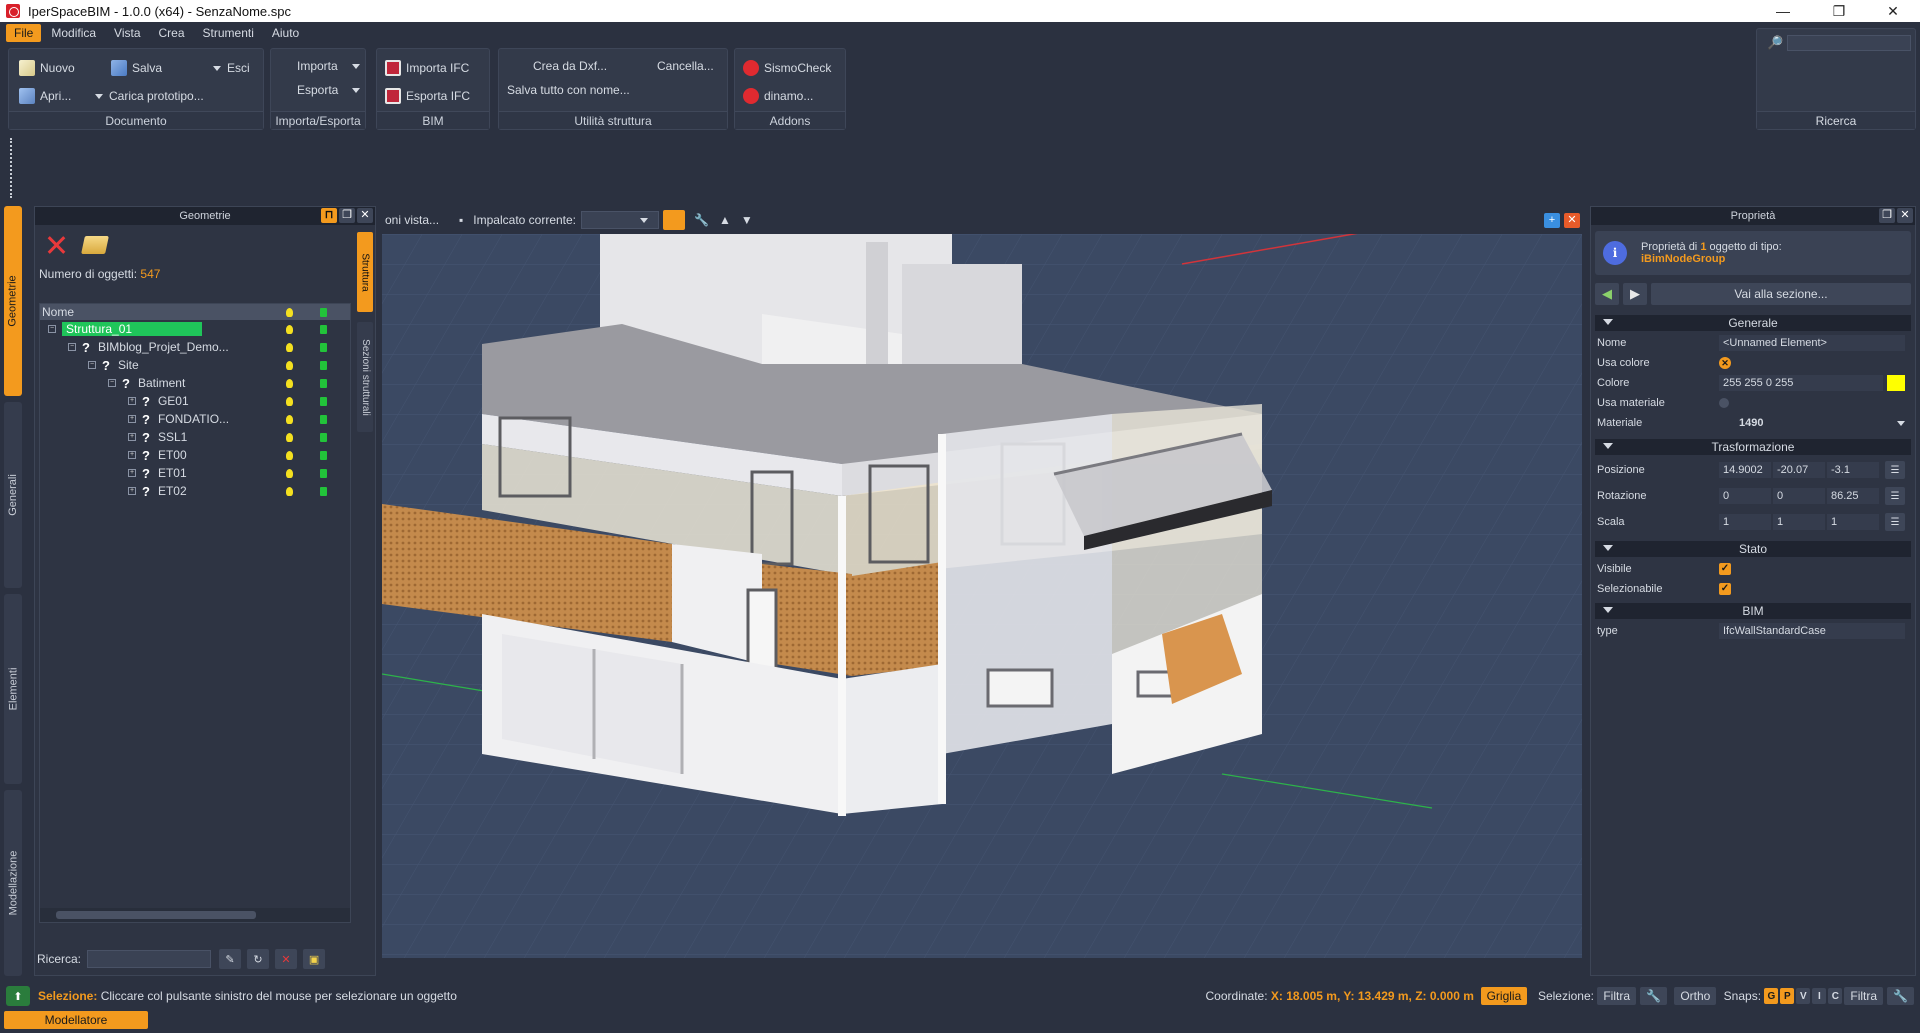 The image size is (1920, 1033). What do you see at coordinates (286, 959) in the screenshot?
I see `clear-icon: ✕` at bounding box center [286, 959].